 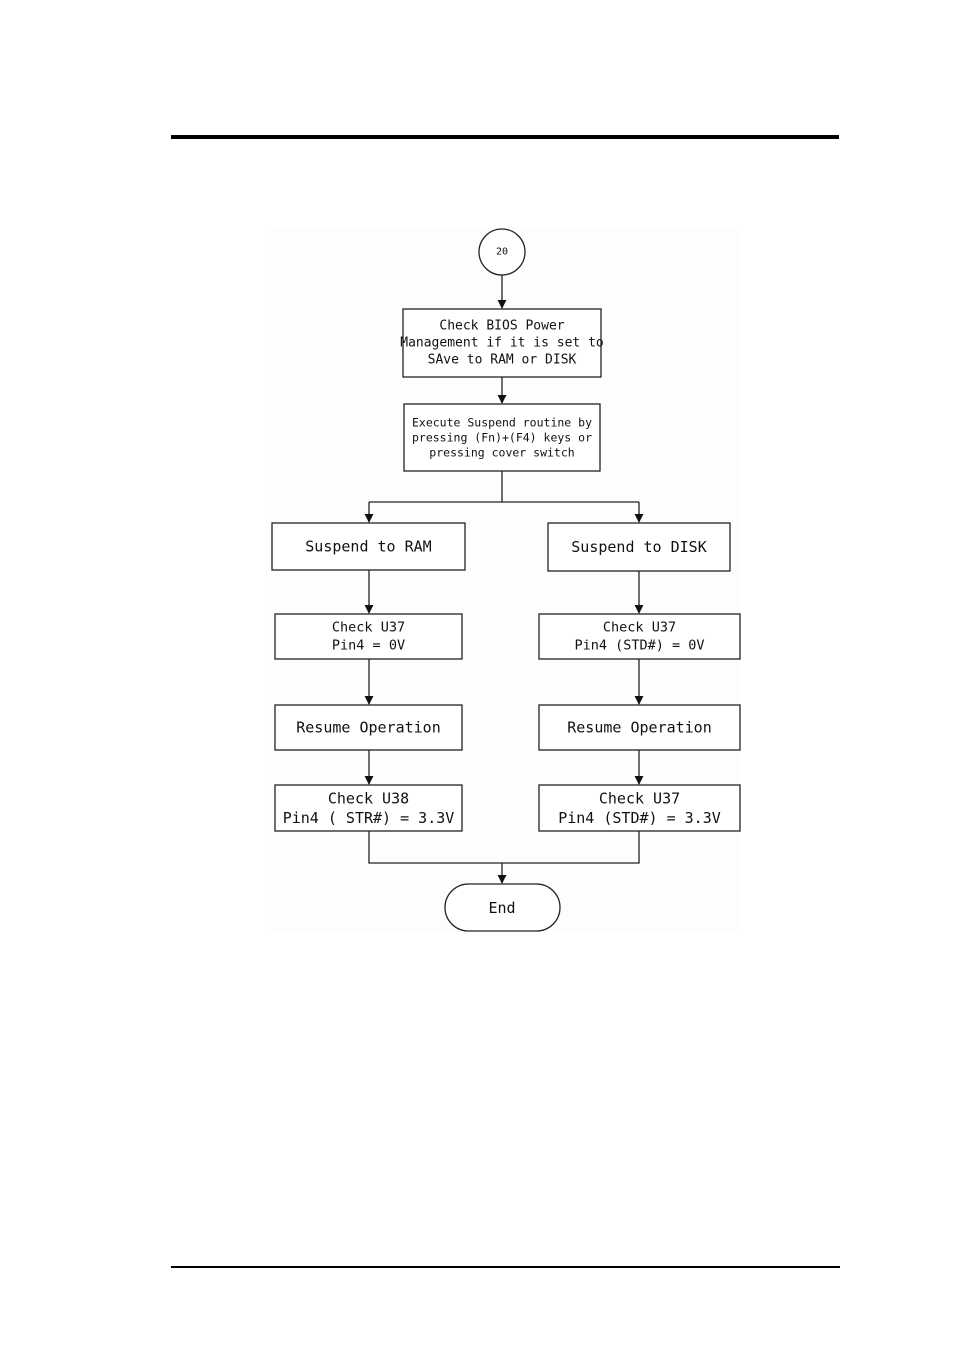 What do you see at coordinates (638, 547) in the screenshot?
I see `right-suspend-disk-line: Suspend to DISK` at bounding box center [638, 547].